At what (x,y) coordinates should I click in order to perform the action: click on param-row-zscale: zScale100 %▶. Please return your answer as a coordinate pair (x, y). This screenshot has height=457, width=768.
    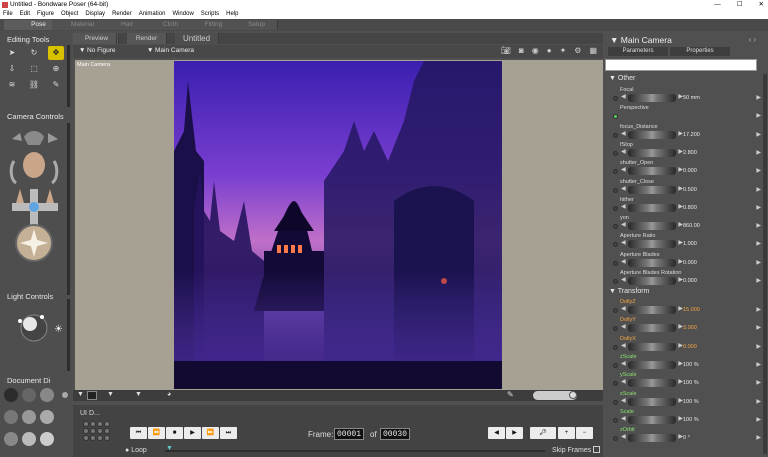
    Looking at the image, I should click on (688, 363).